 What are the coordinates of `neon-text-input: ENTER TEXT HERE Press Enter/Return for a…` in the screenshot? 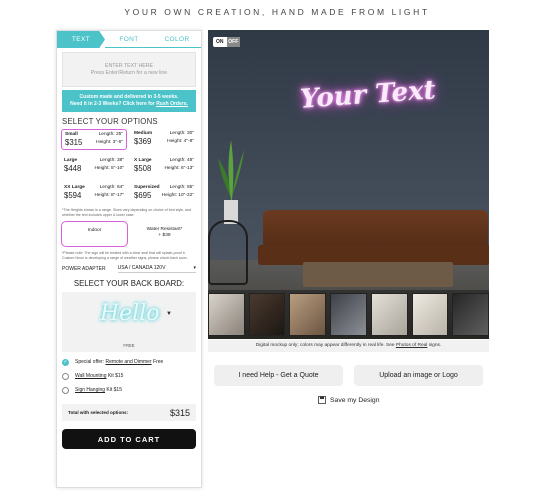 It's located at (129, 69).